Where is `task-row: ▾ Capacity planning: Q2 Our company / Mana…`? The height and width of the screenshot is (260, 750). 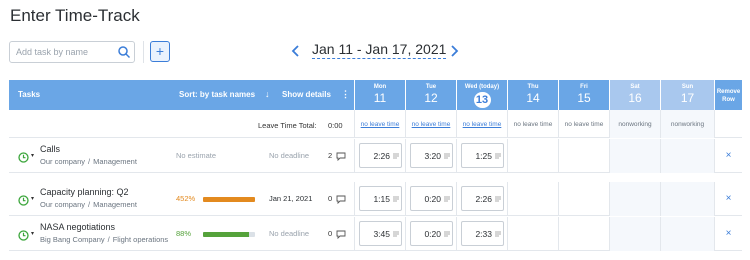 task-row: ▾ Capacity planning: Q2 Our company / Mana… is located at coordinates (375, 199).